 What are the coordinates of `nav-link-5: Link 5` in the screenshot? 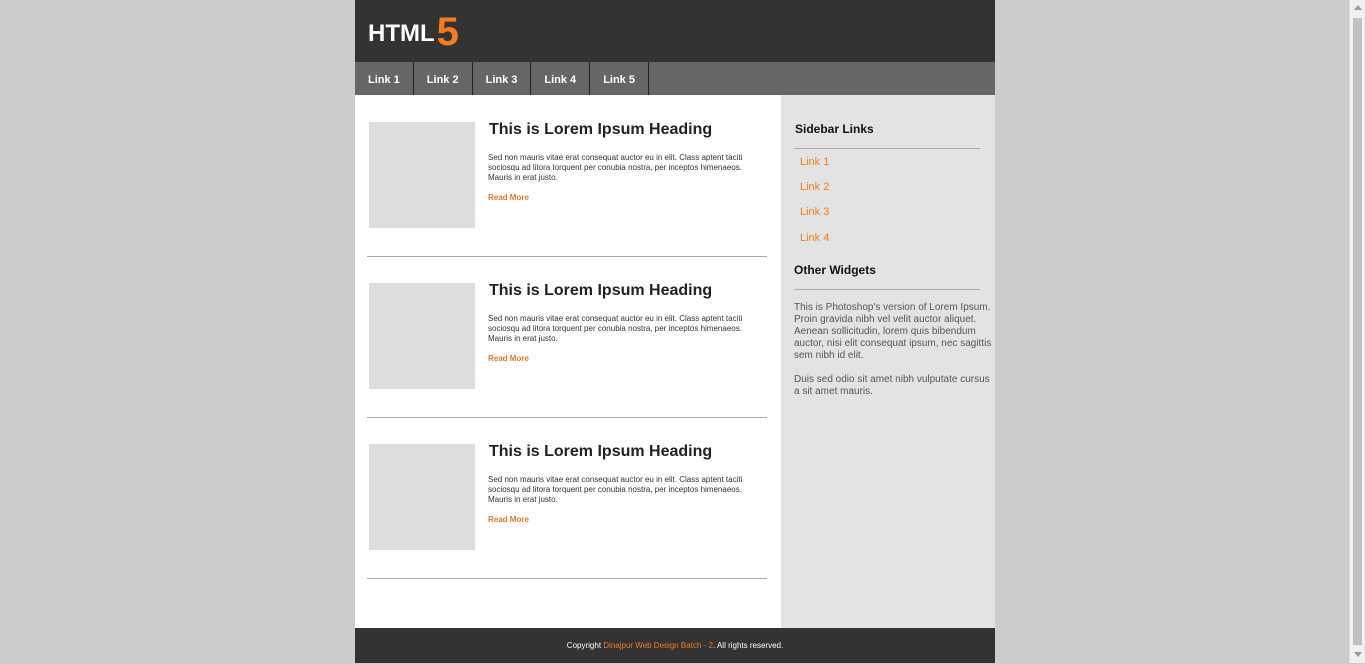 It's located at (619, 78).